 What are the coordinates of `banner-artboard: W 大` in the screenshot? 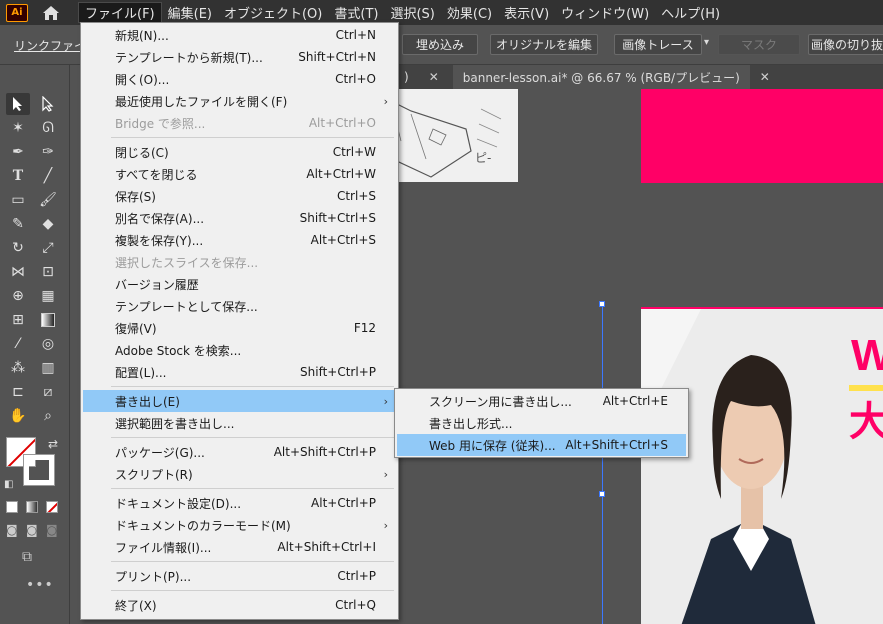 It's located at (762, 465).